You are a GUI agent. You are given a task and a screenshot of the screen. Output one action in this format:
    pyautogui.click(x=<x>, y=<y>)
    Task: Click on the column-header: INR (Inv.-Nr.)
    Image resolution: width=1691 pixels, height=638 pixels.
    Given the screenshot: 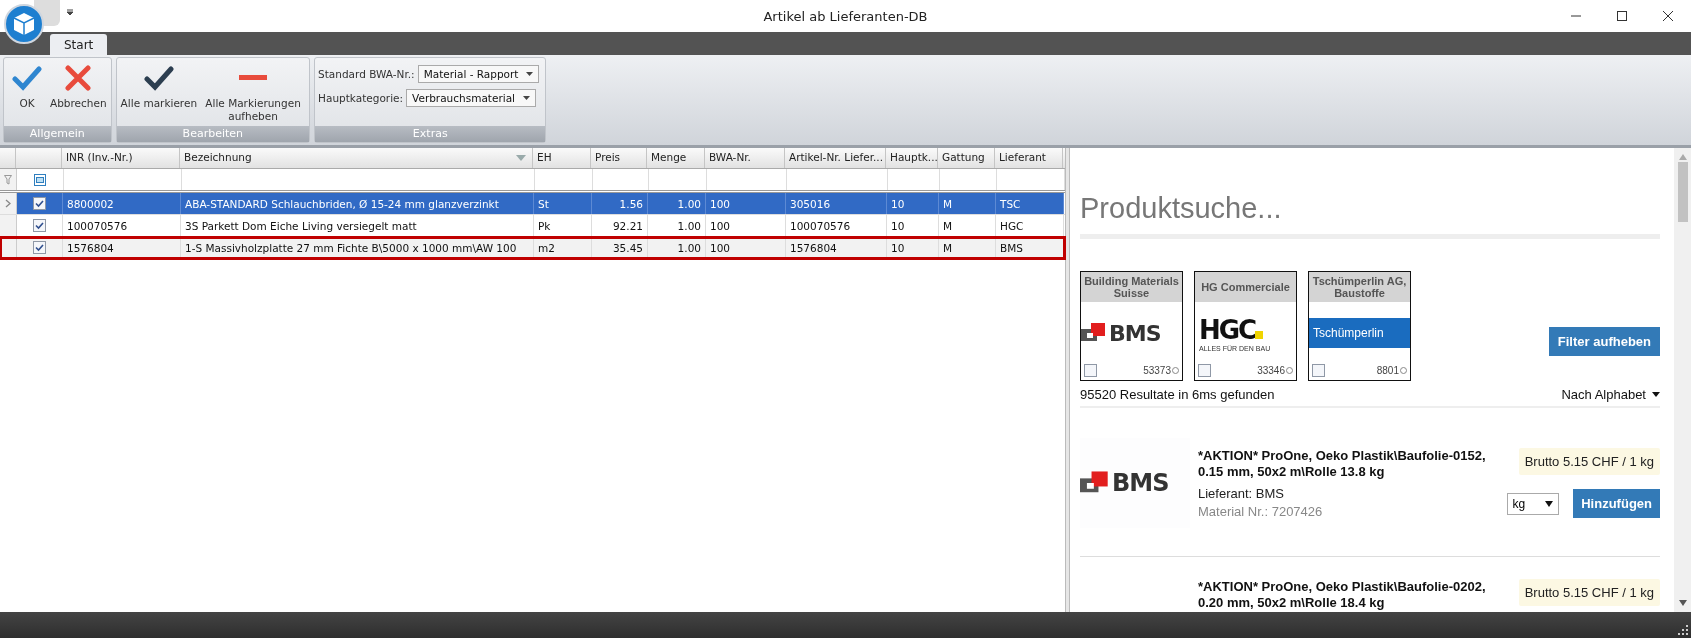 What is the action you would take?
    pyautogui.click(x=121, y=158)
    